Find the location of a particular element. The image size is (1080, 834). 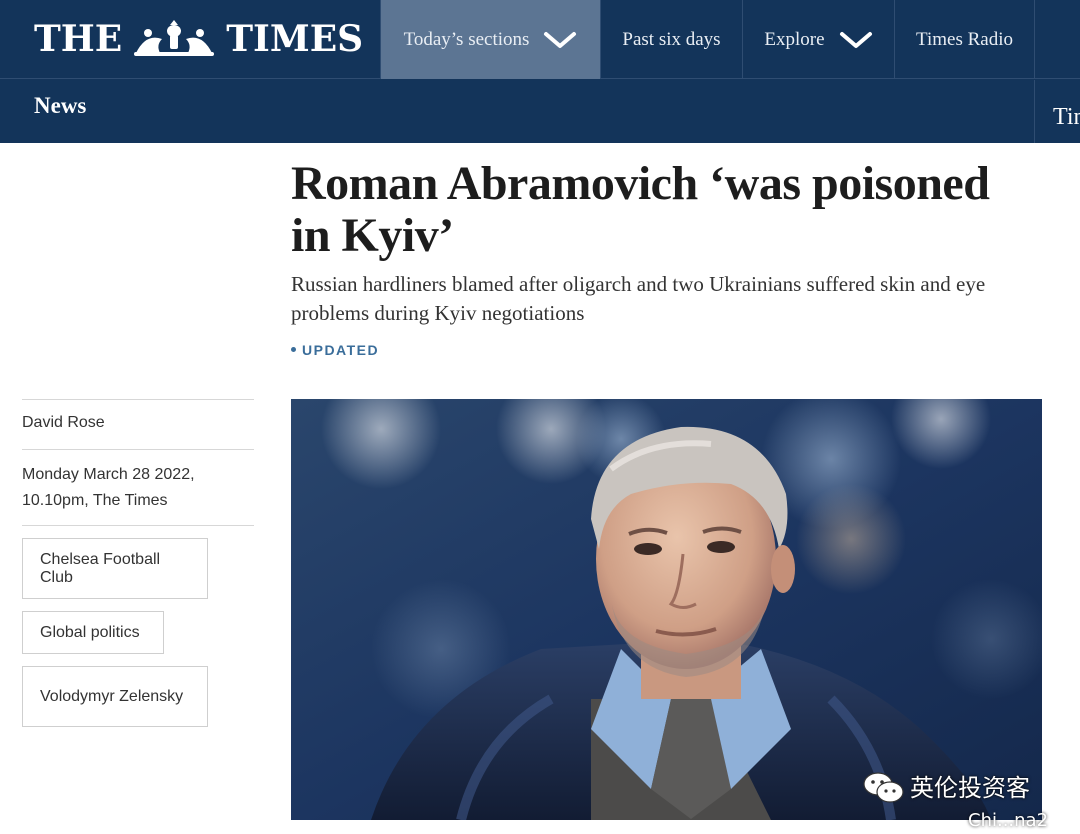

nav-todays-sections: Today’s sections is located at coordinates (490, 39).